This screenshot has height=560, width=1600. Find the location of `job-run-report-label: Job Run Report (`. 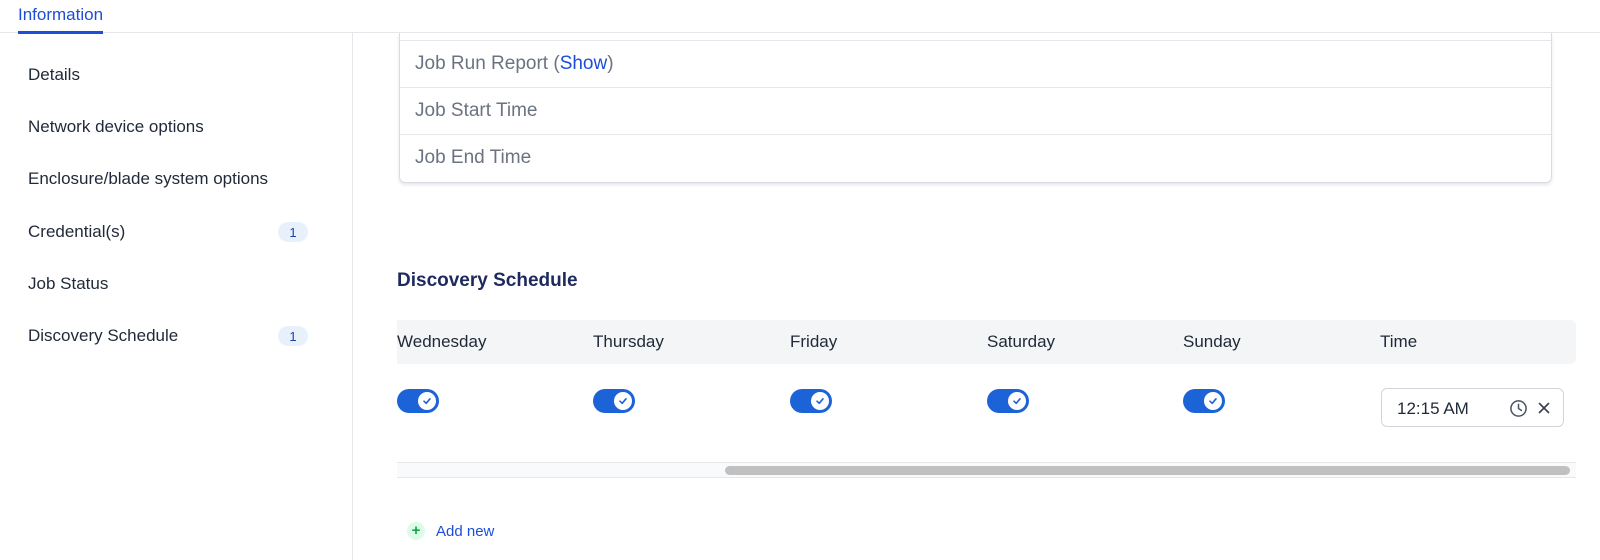

job-run-report-label: Job Run Report ( is located at coordinates (487, 63).